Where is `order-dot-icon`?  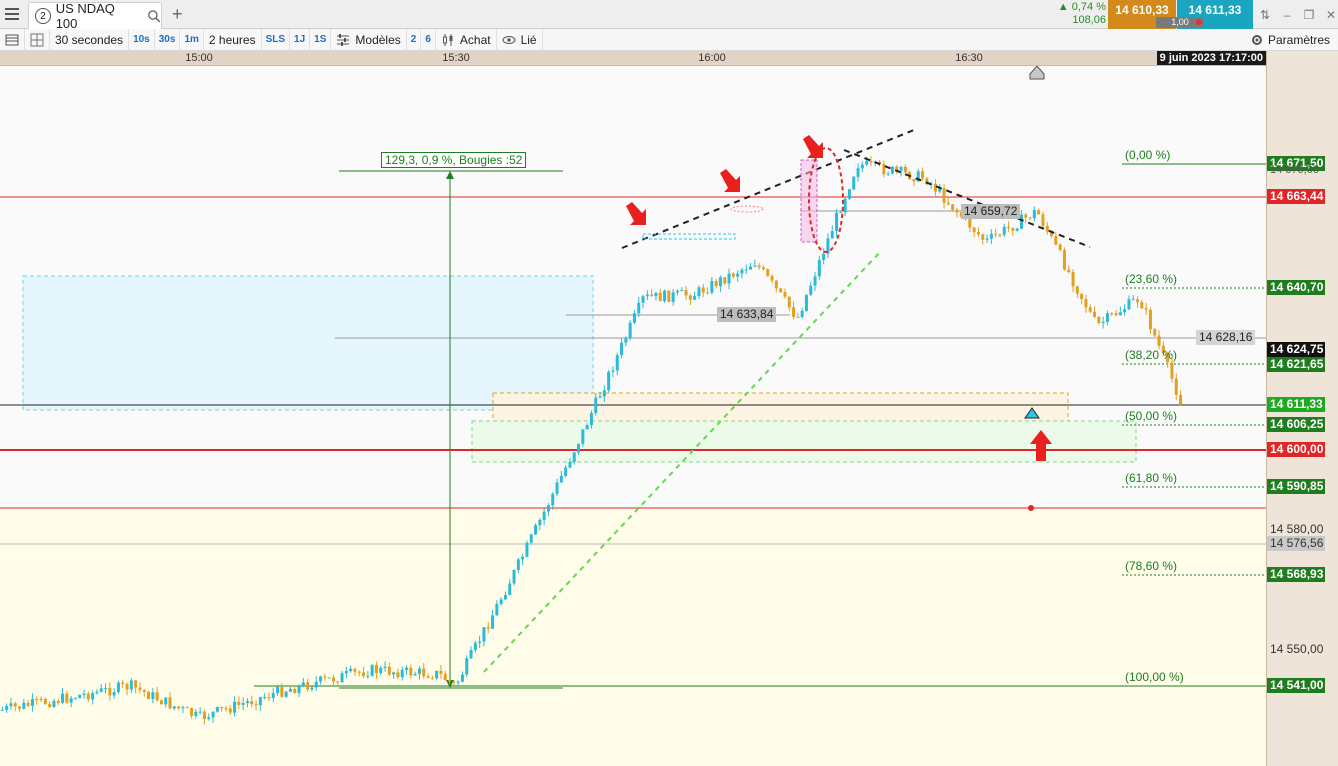
order-dot-icon is located at coordinates (1031, 508).